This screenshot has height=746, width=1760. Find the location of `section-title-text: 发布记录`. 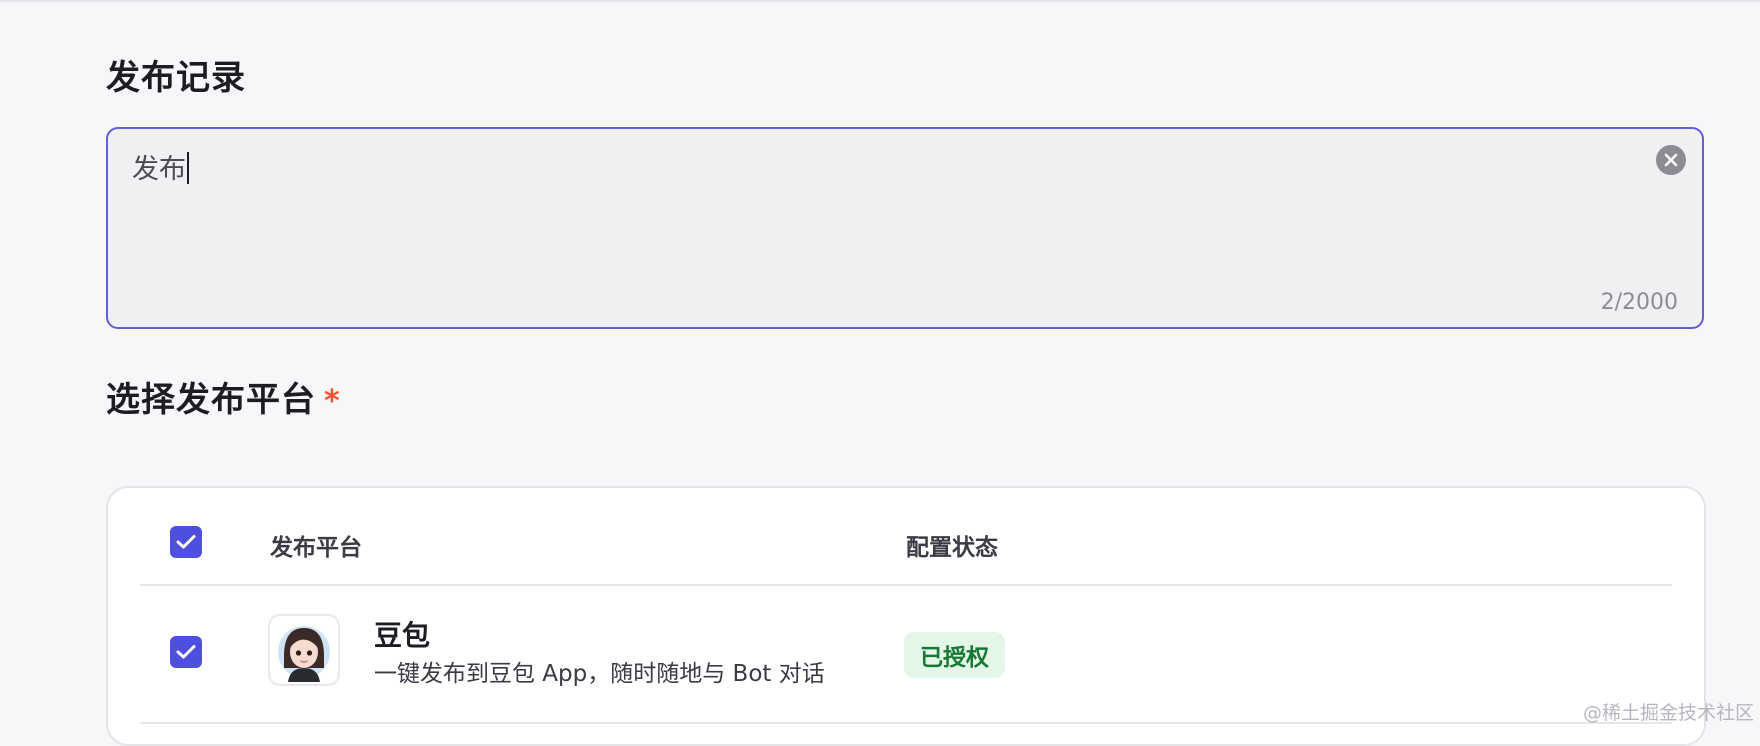

section-title-text: 发布记录 is located at coordinates (176, 78).